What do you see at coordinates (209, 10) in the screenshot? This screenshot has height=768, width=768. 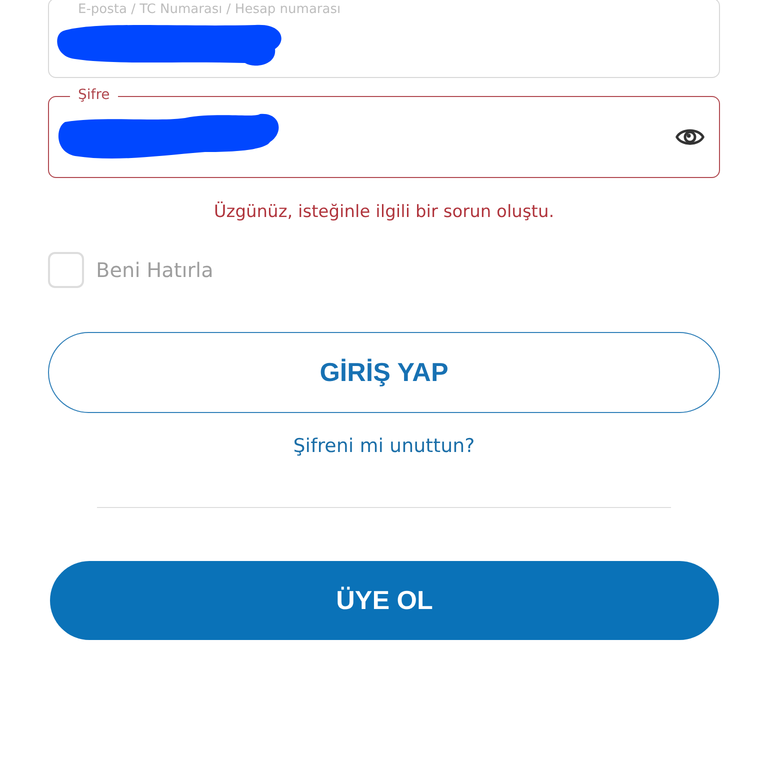 I see `field-label: E-posta / TC Numarası / Hesap numarası` at bounding box center [209, 10].